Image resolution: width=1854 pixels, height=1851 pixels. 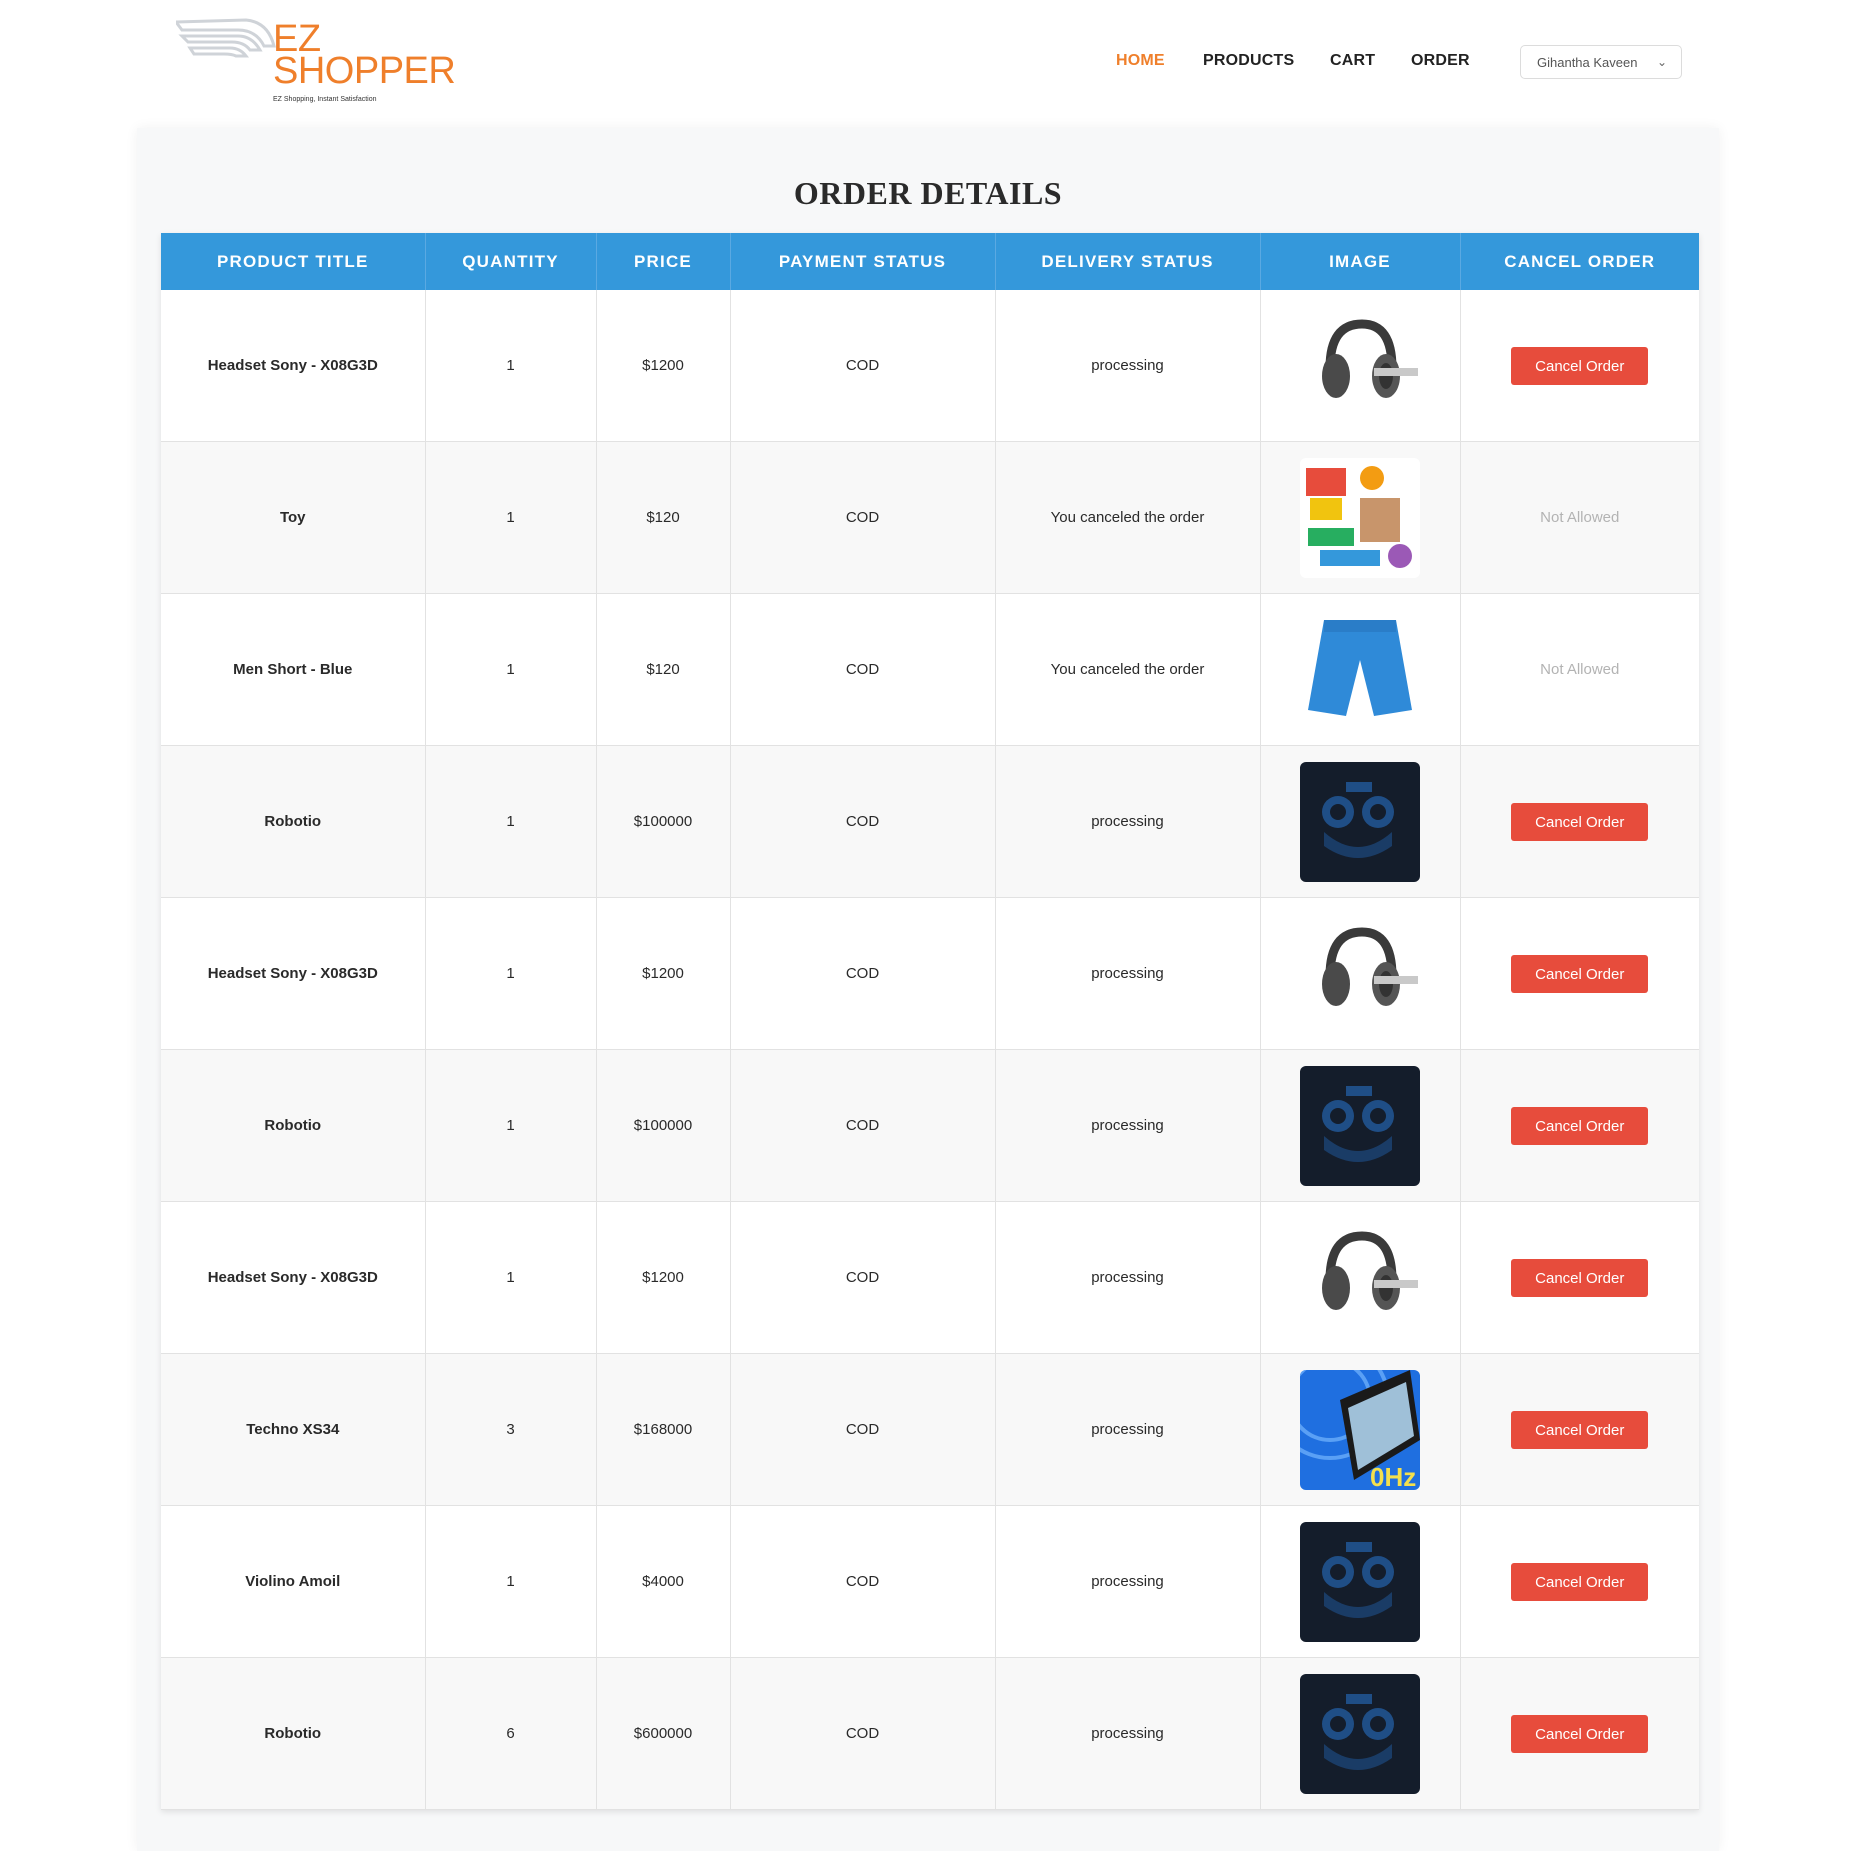 I want to click on cell-price: $600000, so click(x=663, y=1733).